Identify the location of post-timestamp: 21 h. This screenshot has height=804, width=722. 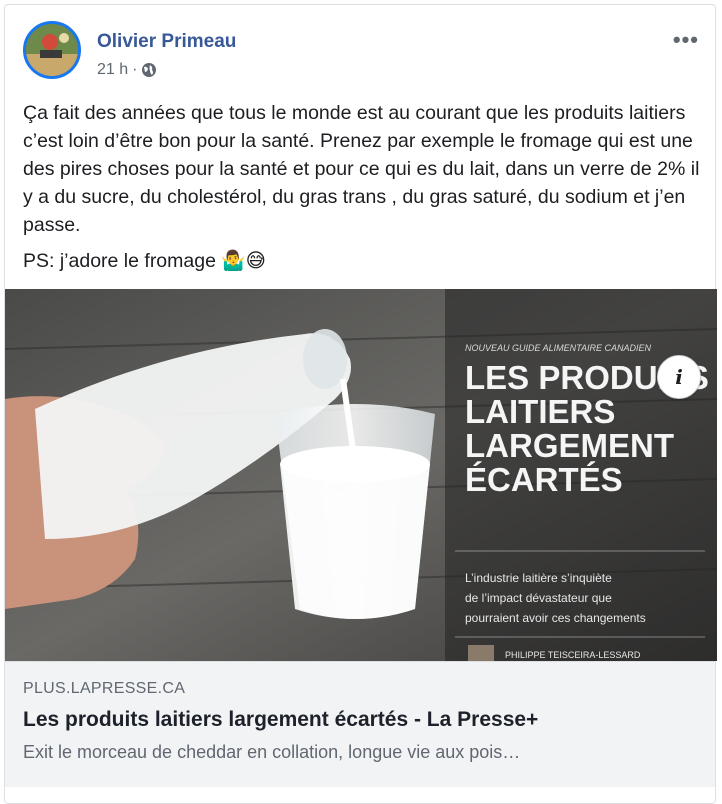
(112, 70).